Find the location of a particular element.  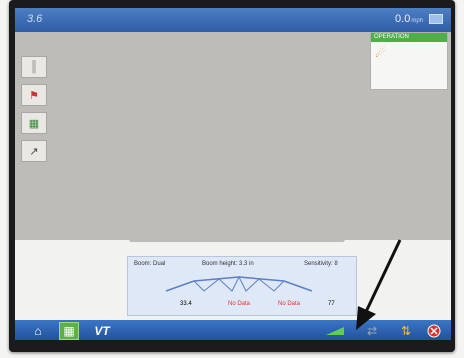

status-right: 0.0mph is located at coordinates (419, 19).